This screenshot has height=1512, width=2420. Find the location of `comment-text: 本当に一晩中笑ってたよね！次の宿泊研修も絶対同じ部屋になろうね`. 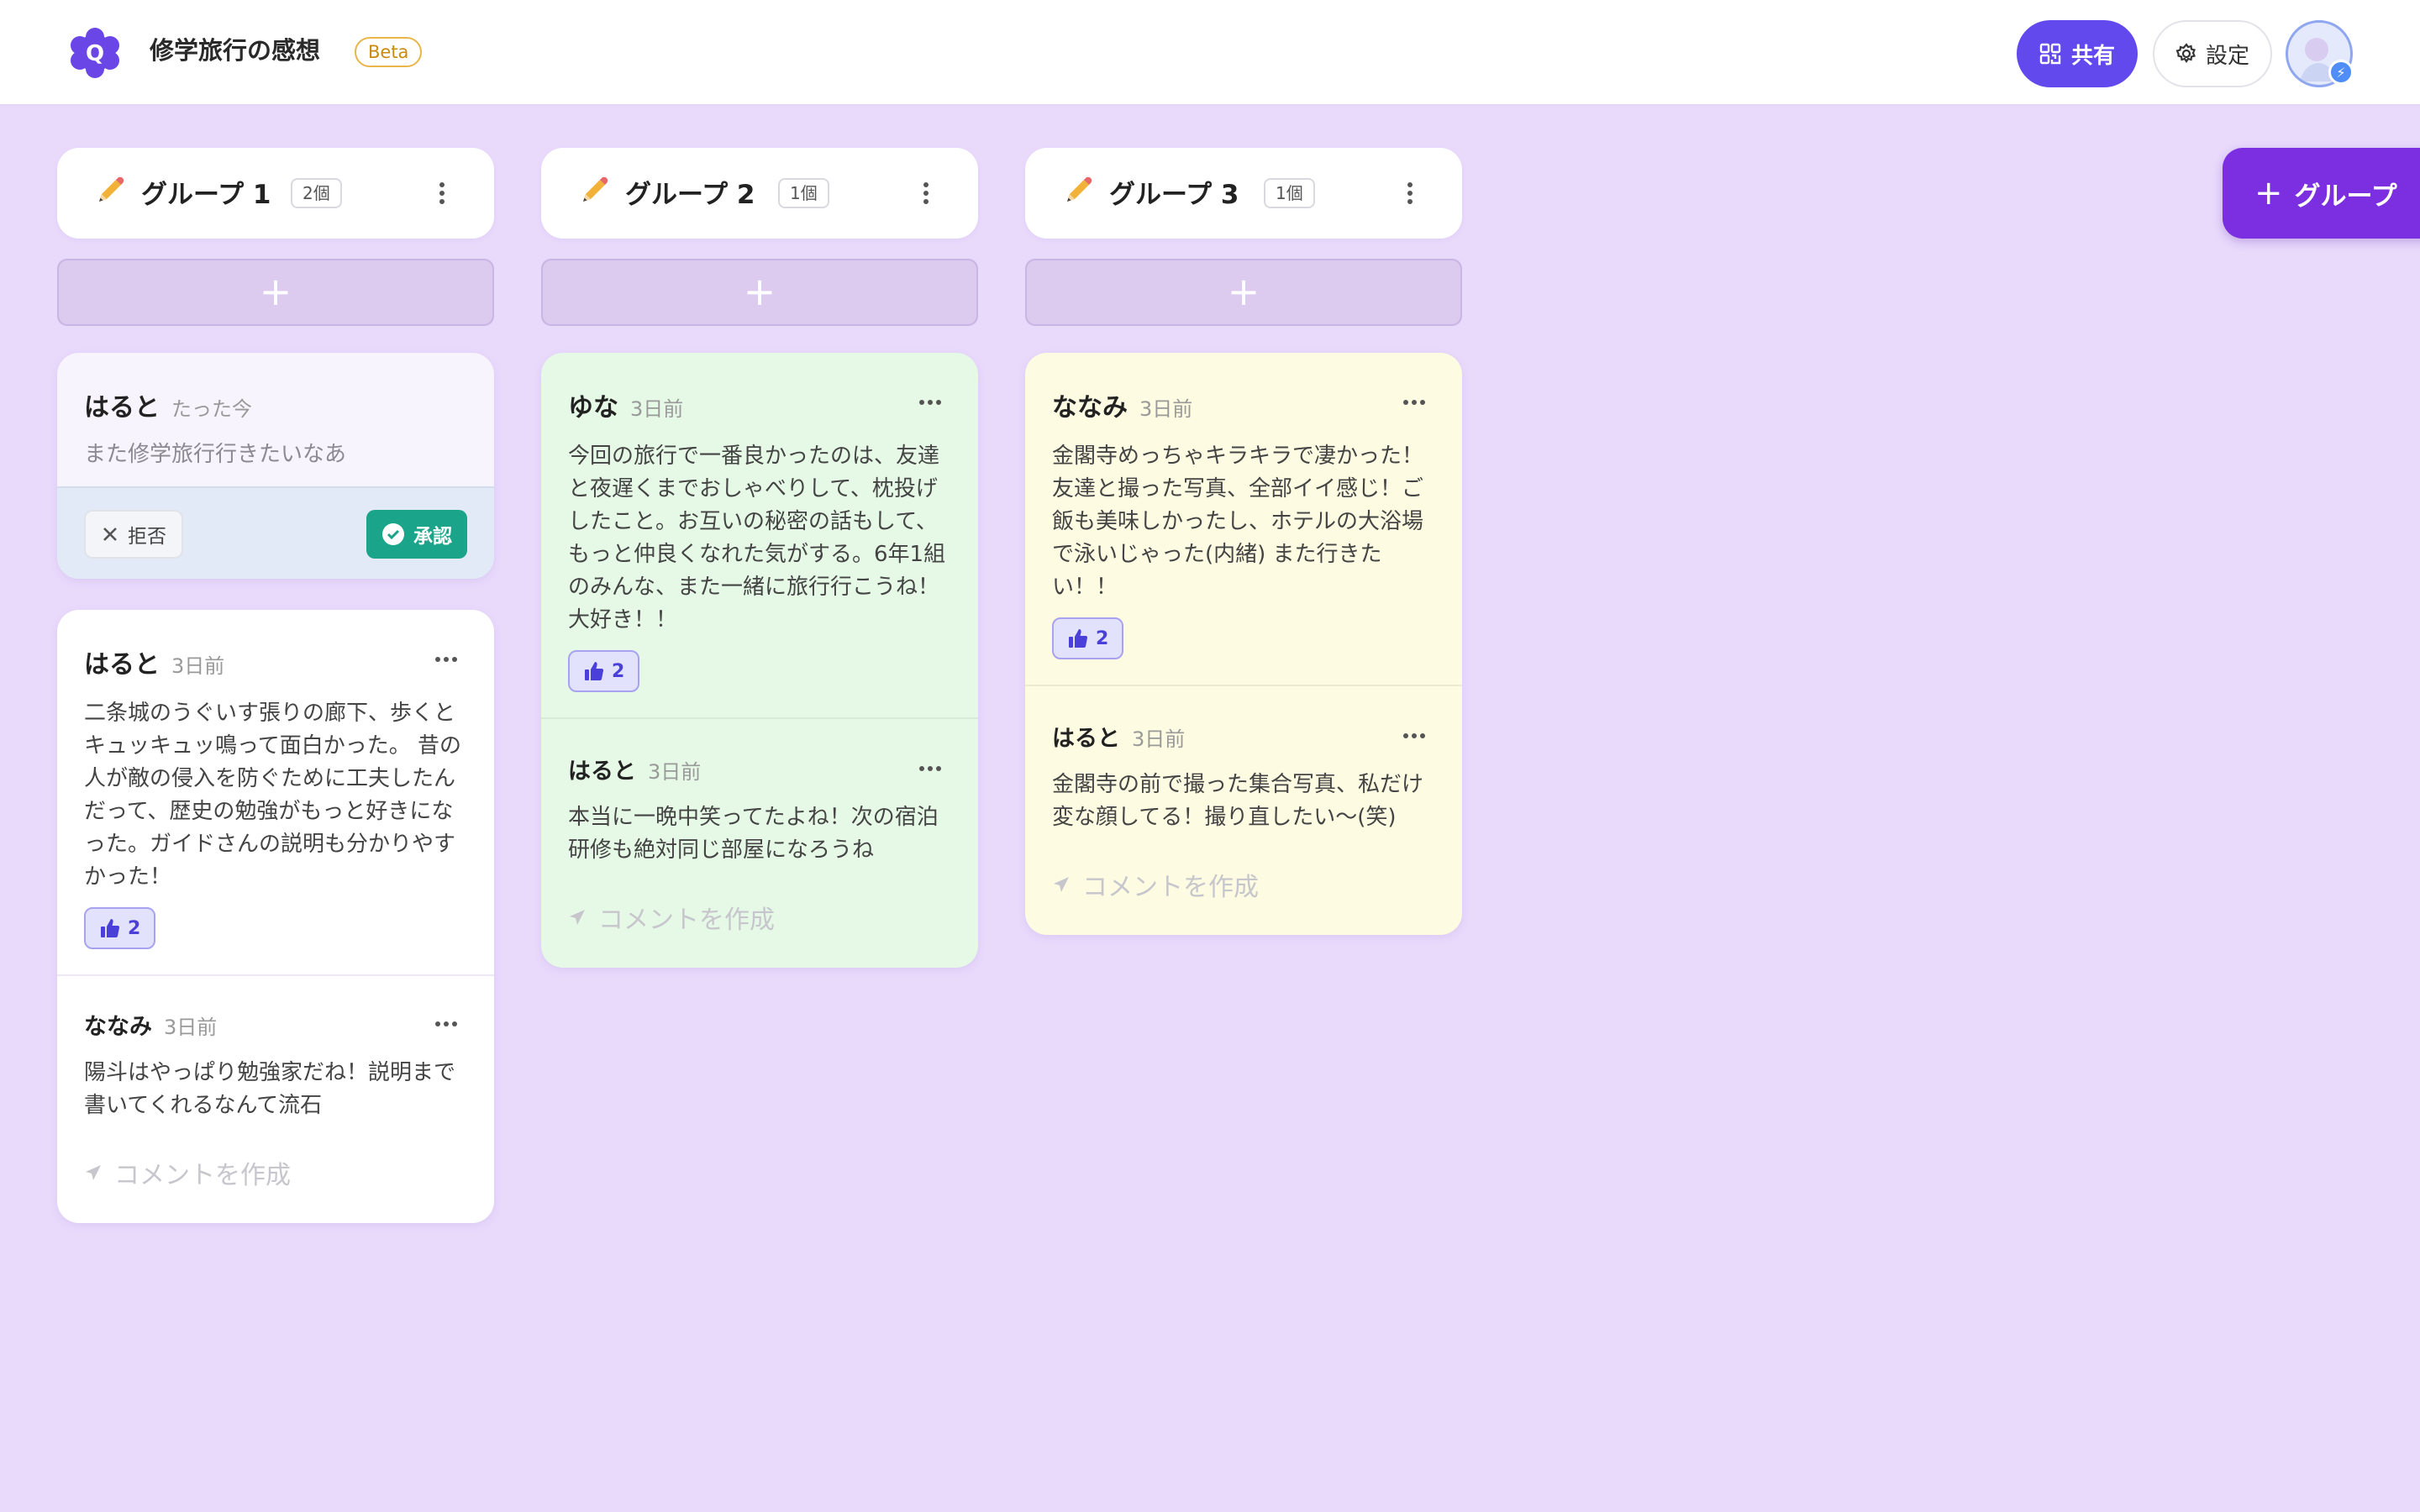

comment-text: 本当に一晩中笑ってたよね！次の宿泊研修も絶対同じ部屋になろうね is located at coordinates (753, 834).